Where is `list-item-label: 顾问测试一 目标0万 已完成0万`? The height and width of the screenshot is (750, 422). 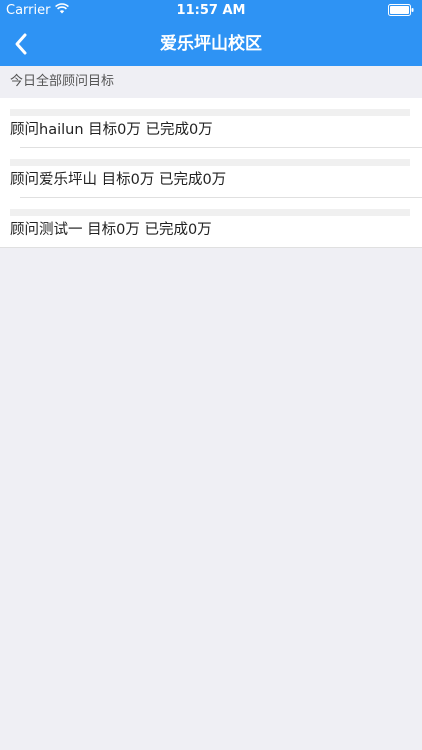
list-item-label: 顾问测试一 目标0万 已完成0万 is located at coordinates (111, 230).